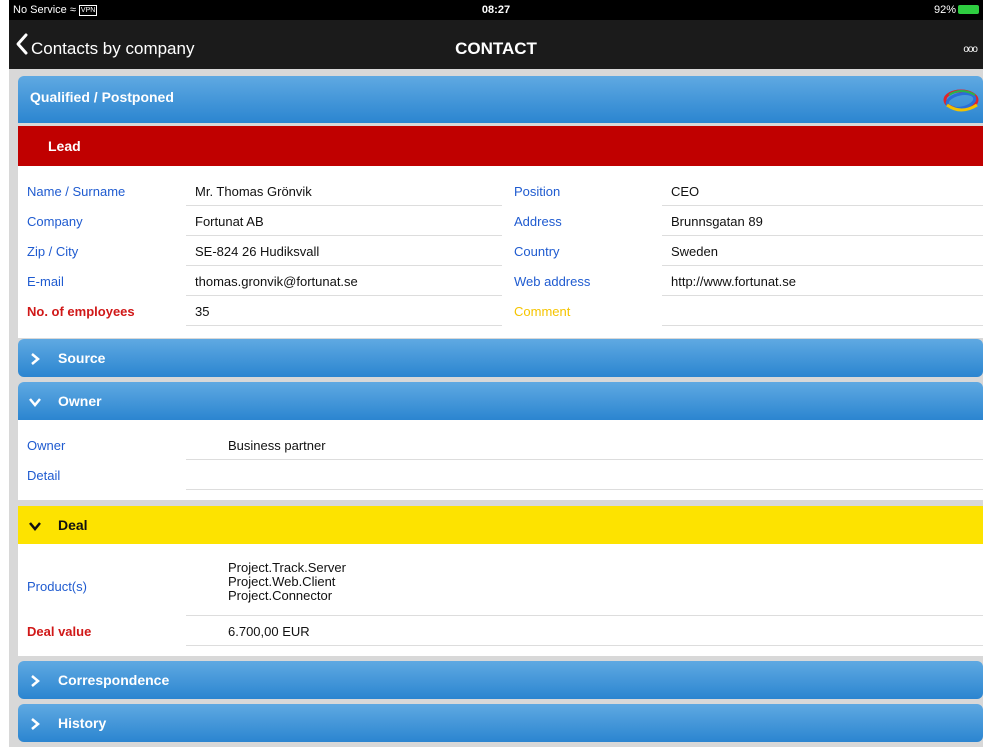  Describe the element at coordinates (944, 10) in the screenshot. I see `battery-percent: 92%` at that location.